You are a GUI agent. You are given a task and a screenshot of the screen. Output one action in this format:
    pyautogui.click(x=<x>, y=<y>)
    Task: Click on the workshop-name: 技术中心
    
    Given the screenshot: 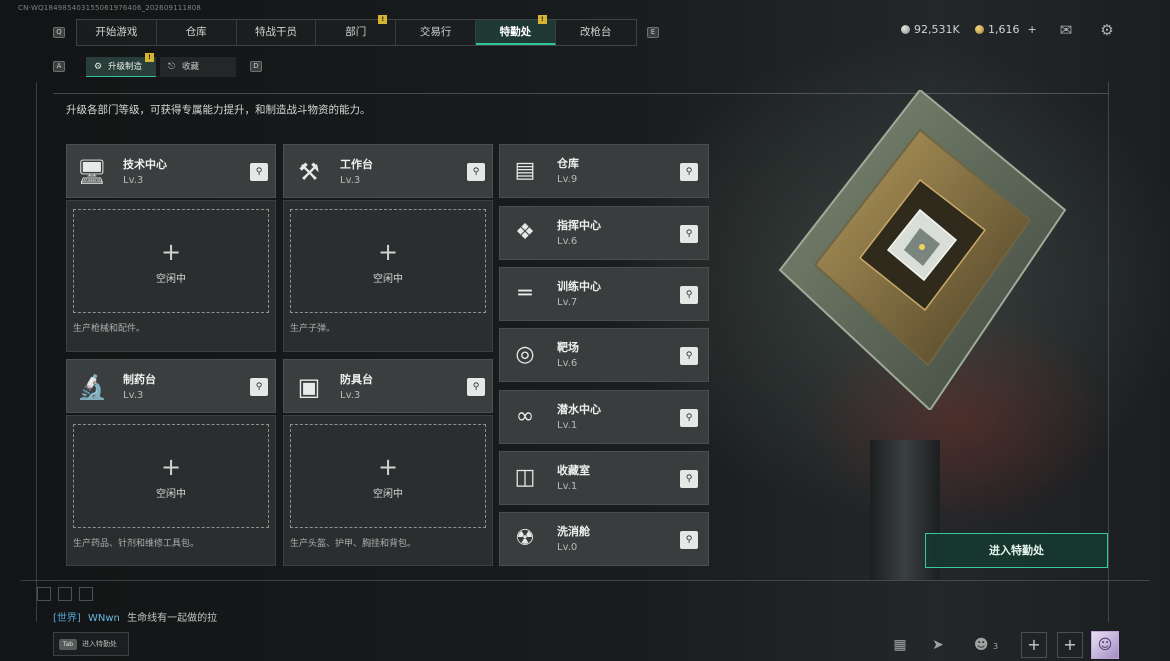 What is the action you would take?
    pyautogui.click(x=145, y=164)
    